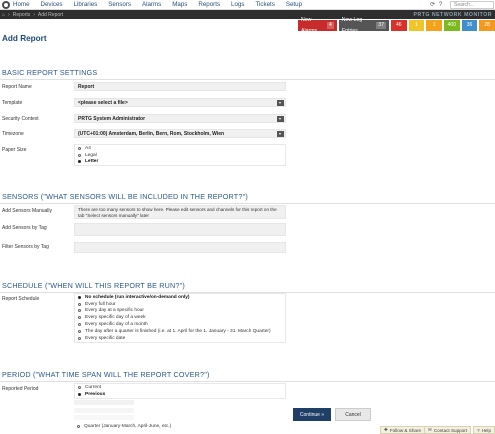  I want to click on paper-size-option: Letter, so click(180, 162).